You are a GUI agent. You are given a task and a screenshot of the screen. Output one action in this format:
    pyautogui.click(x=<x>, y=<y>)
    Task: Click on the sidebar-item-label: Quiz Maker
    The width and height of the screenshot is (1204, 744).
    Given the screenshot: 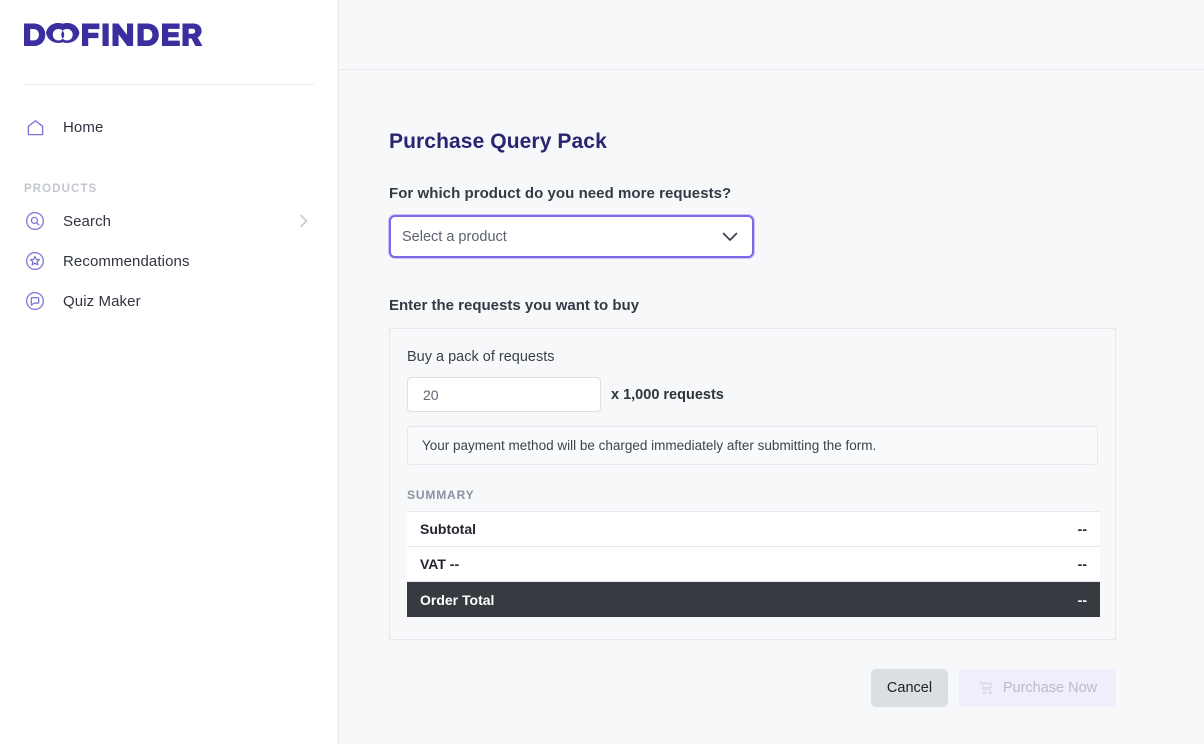 What is the action you would take?
    pyautogui.click(x=102, y=301)
    